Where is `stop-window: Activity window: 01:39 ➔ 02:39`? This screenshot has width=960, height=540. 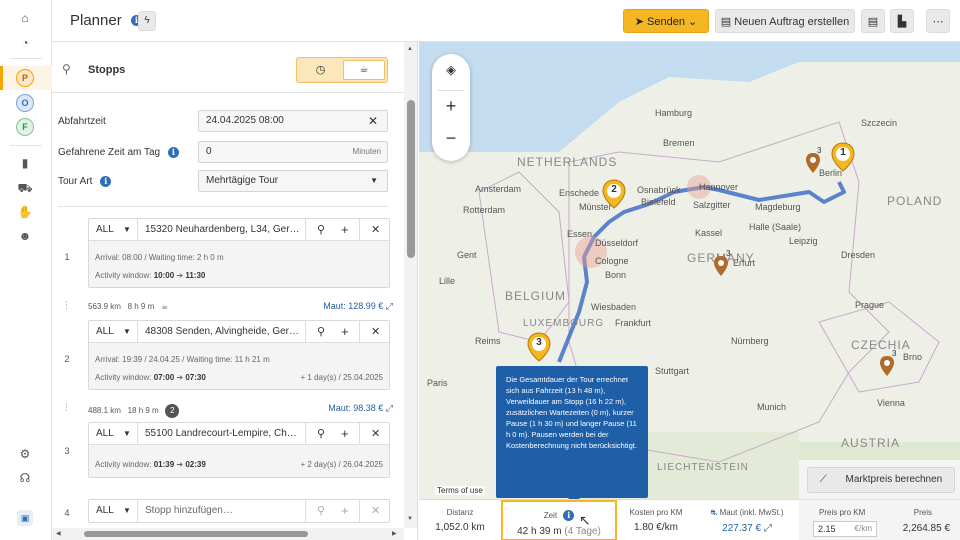
stop-window: Activity window: 01:39 ➔ 02:39 is located at coordinates (150, 464).